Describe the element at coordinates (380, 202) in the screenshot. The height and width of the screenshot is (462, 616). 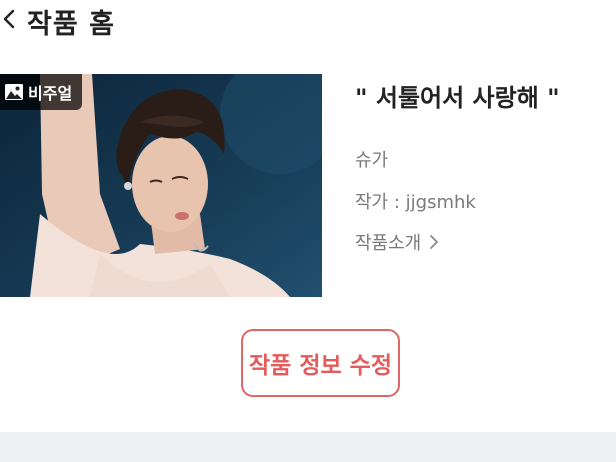
I see `author-prefix: 작가 :` at that location.